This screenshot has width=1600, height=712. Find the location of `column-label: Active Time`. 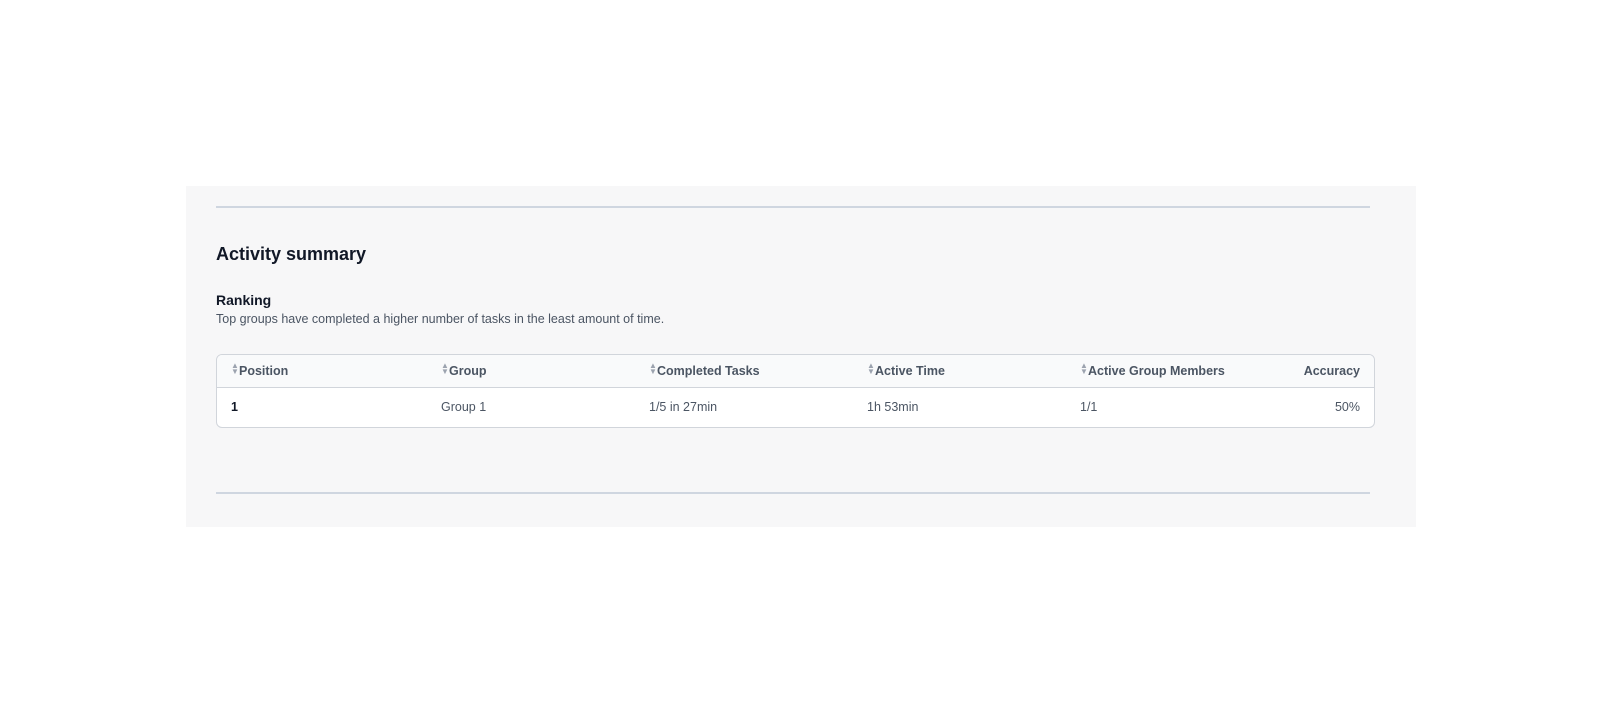

column-label: Active Time is located at coordinates (910, 371).